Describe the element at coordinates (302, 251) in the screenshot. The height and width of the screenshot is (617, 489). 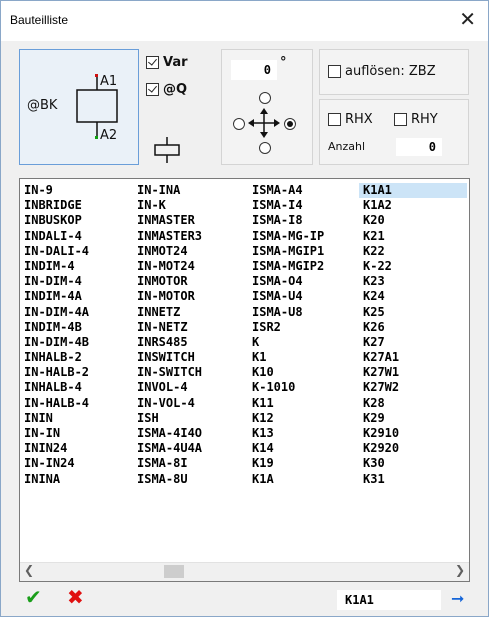
I see `list-item: ISMA-MGIP1` at that location.